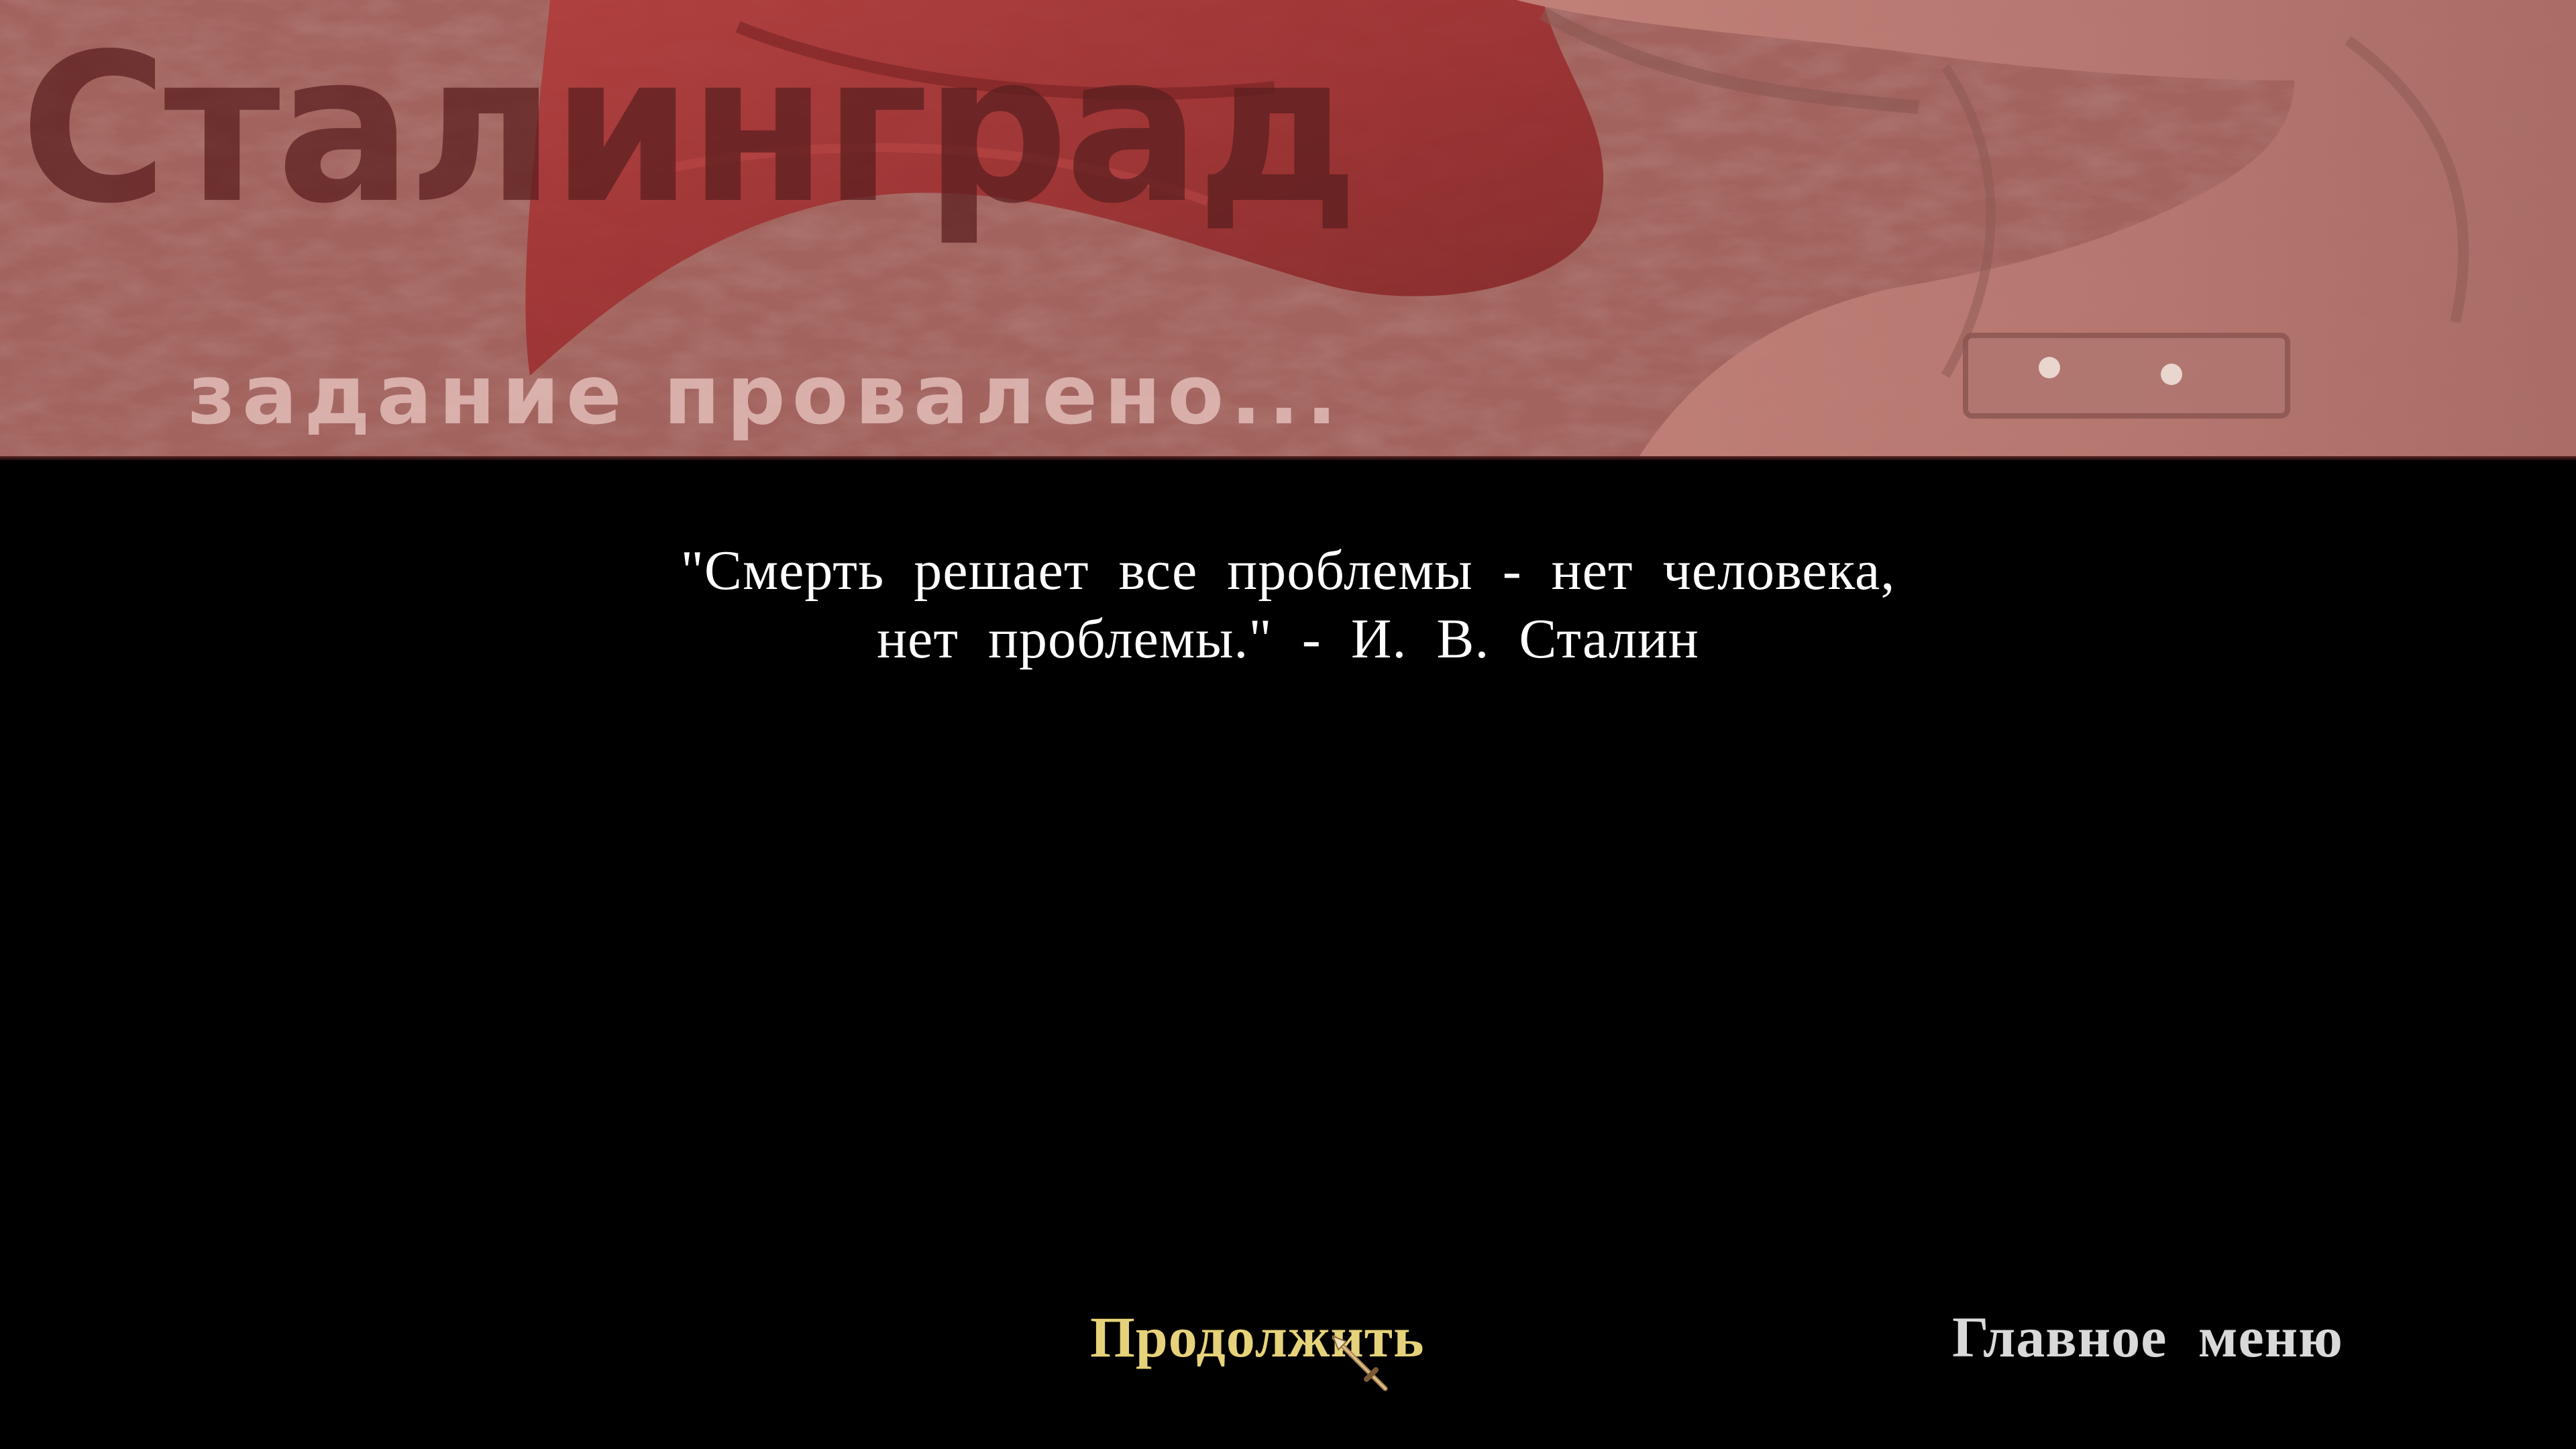 The image size is (2576, 1449). What do you see at coordinates (1360, 1363) in the screenshot?
I see `sword-cursor-icon` at bounding box center [1360, 1363].